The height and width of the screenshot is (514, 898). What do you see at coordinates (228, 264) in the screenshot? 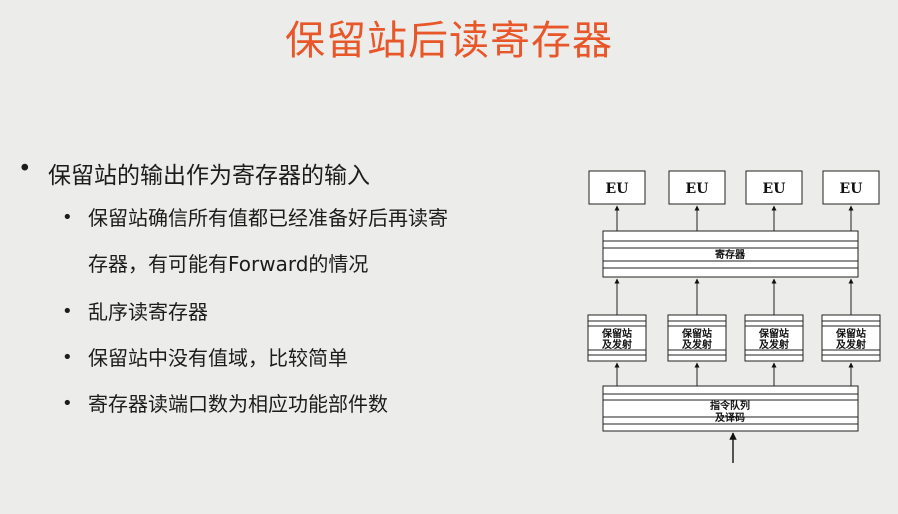
I see `bullet-text-continued: 存器，有可能有Forward的情况` at bounding box center [228, 264].